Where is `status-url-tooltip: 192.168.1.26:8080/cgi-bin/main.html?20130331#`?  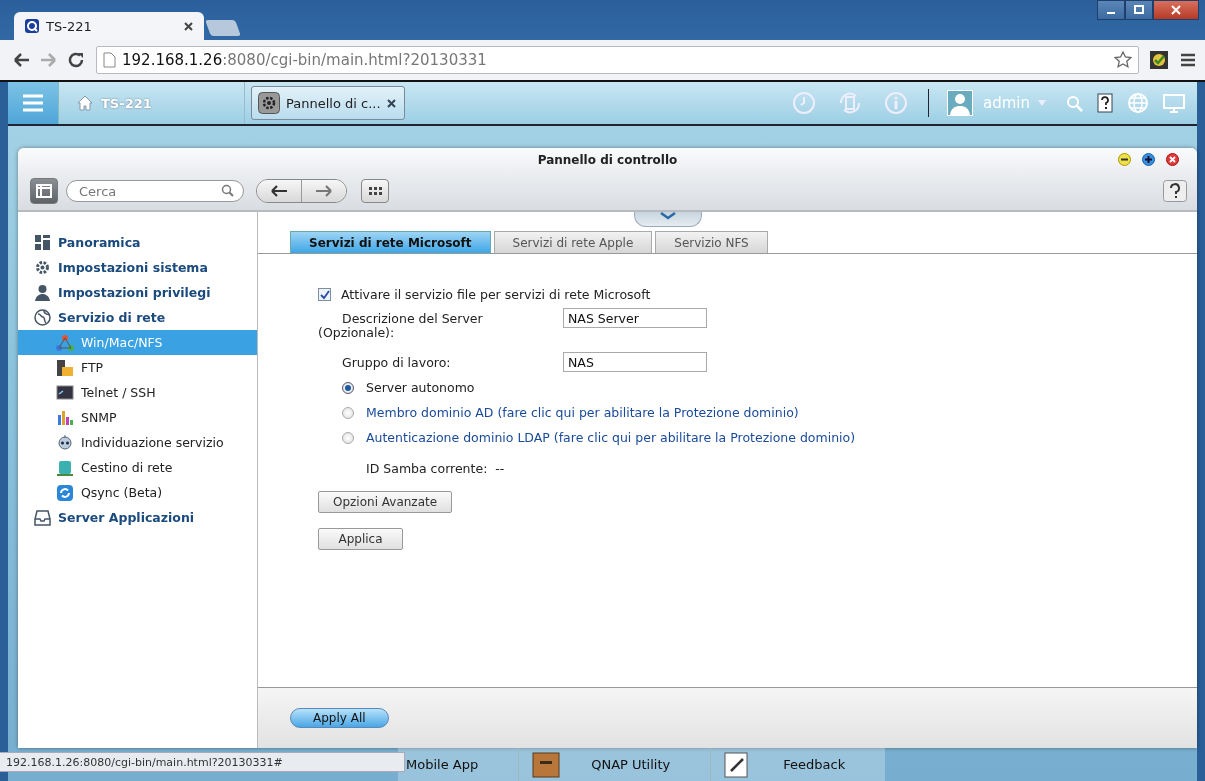 status-url-tooltip: 192.168.1.26:8080/cgi-bin/main.html?20130331# is located at coordinates (202, 762).